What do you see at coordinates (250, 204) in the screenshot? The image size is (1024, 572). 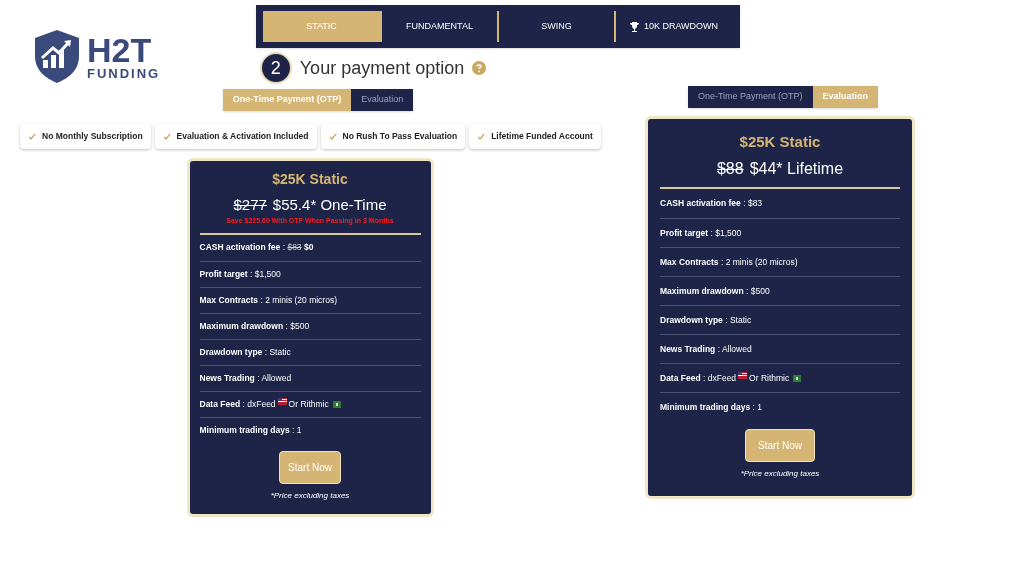 I see `old-price: $277` at bounding box center [250, 204].